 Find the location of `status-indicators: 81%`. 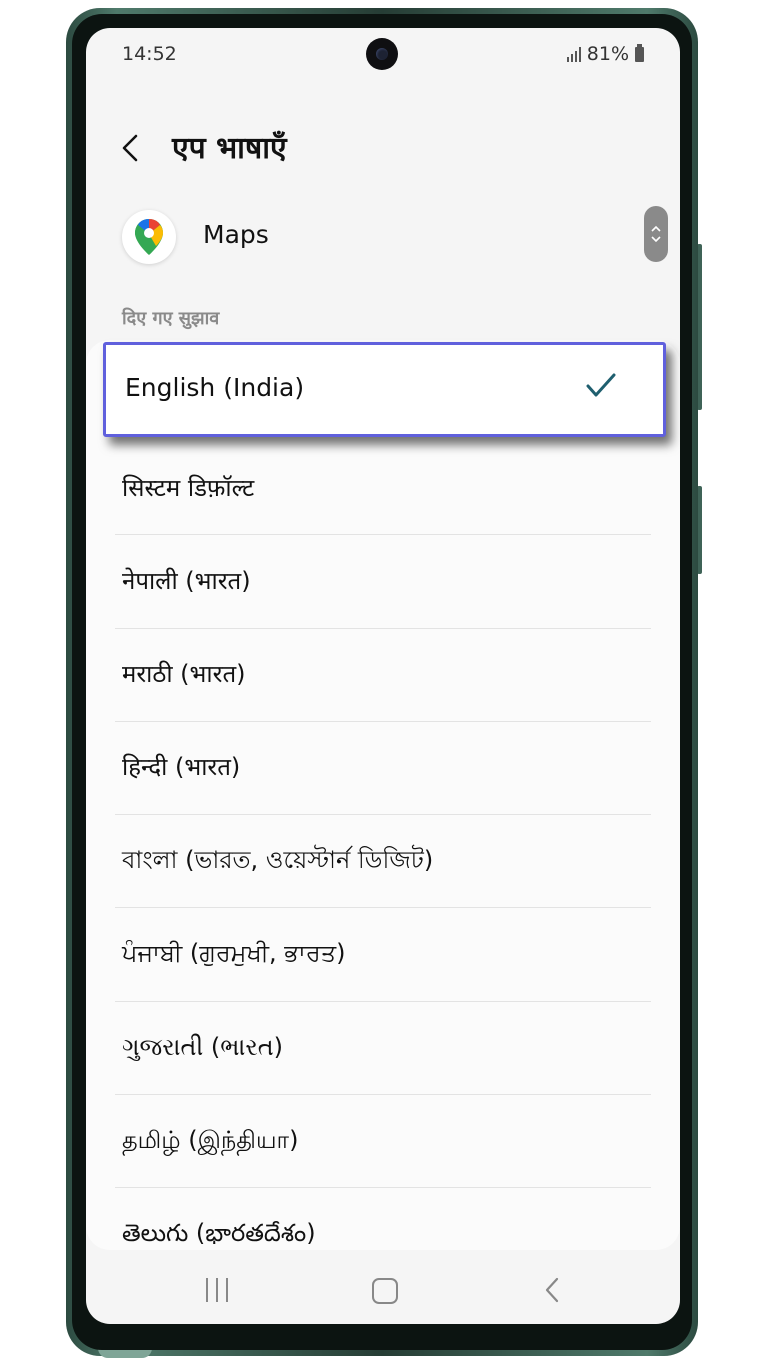

status-indicators: 81% is located at coordinates (605, 54).